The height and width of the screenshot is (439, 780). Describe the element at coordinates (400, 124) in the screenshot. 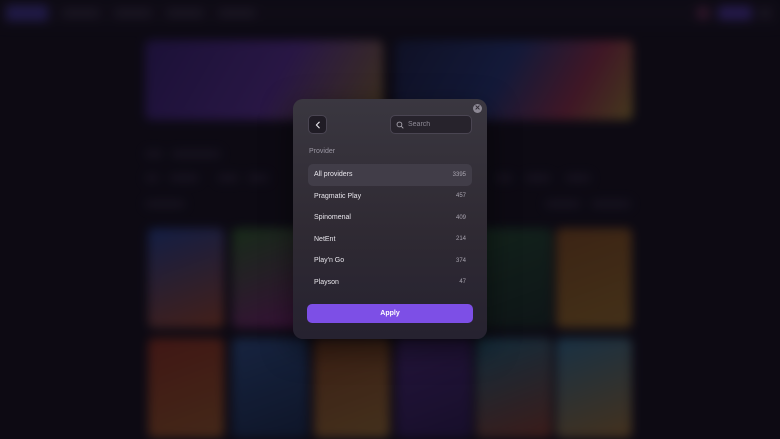

I see `search-icon` at that location.